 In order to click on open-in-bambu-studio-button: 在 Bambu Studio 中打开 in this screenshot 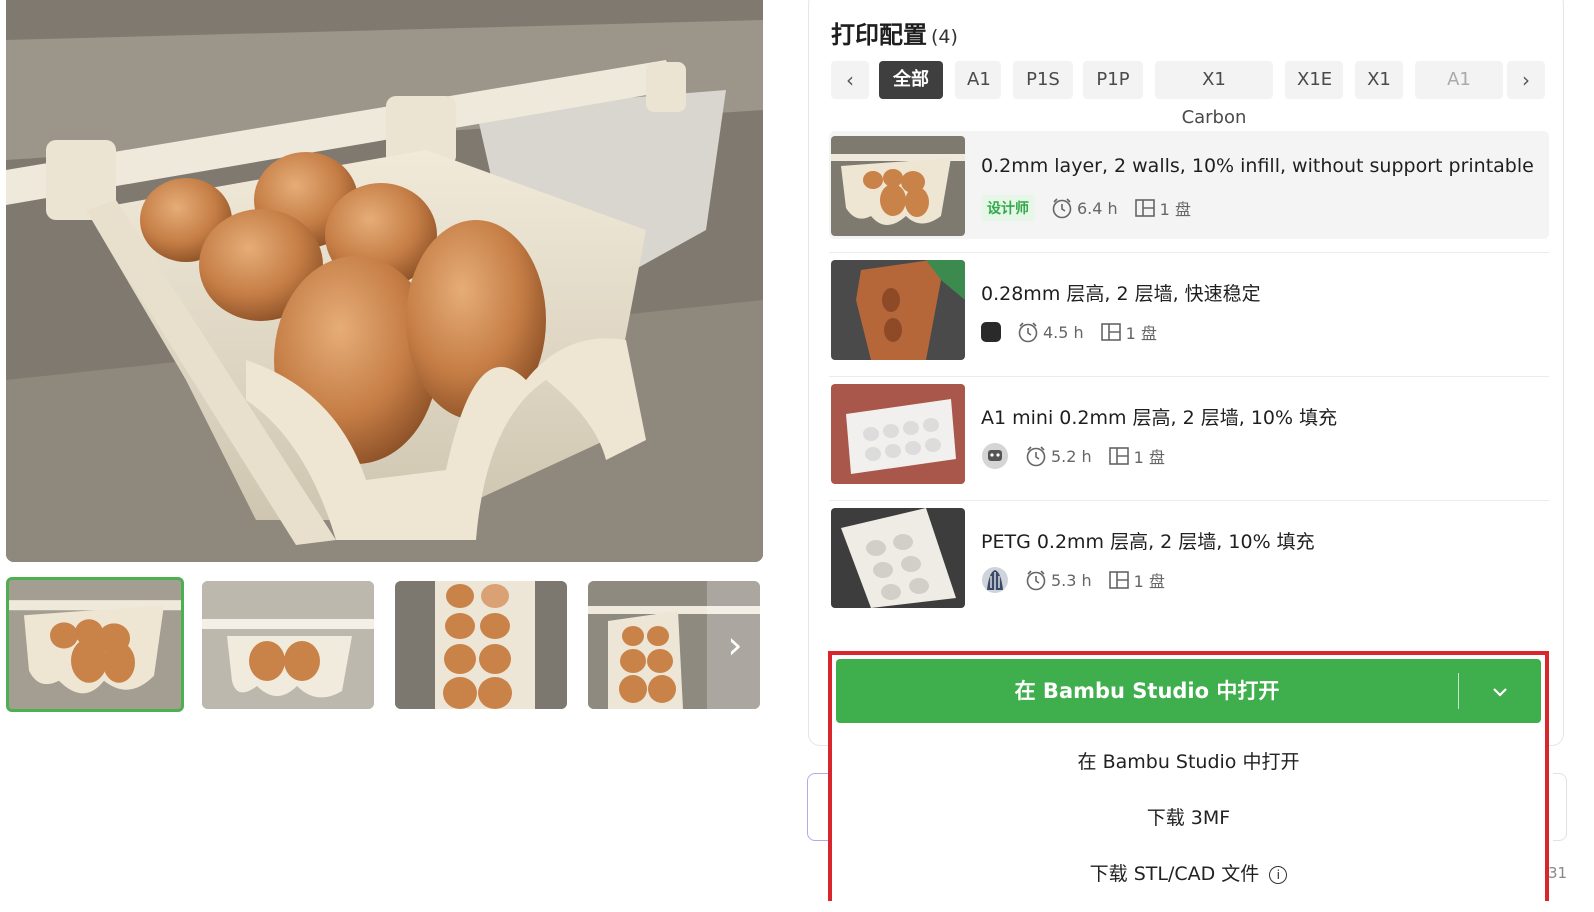, I will do `click(1188, 691)`.